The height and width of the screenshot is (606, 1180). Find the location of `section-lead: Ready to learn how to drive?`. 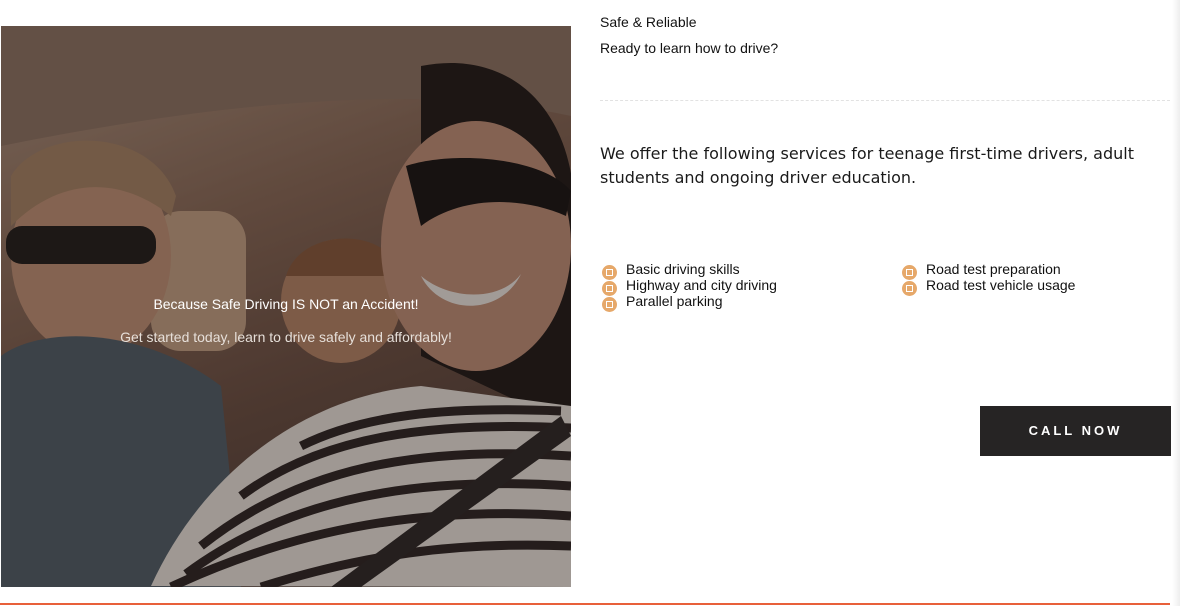

section-lead: Ready to learn how to drive? is located at coordinates (689, 48).